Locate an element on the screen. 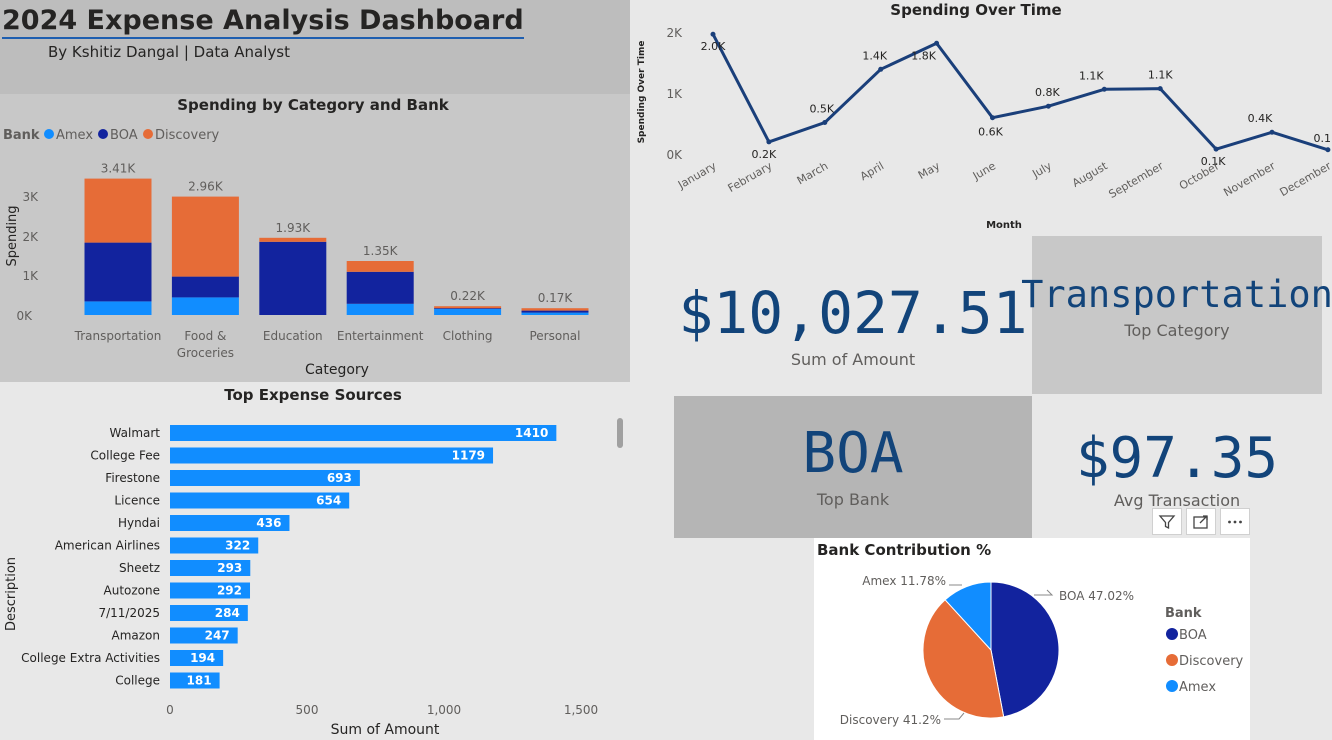 The width and height of the screenshot is (1332, 740). bar-personal-boa is located at coordinates (555, 311).